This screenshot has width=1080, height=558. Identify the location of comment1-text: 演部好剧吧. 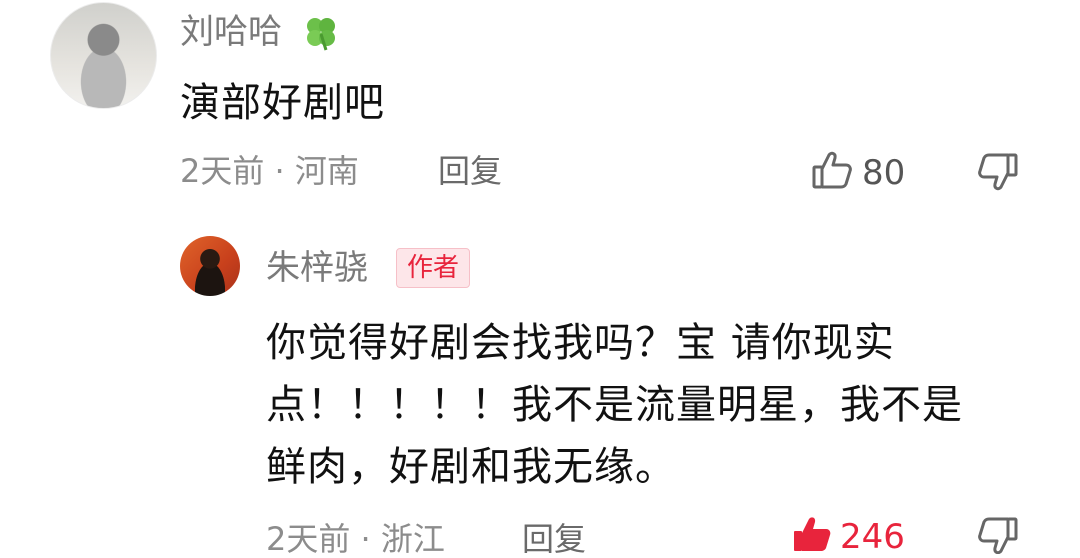
(282, 103).